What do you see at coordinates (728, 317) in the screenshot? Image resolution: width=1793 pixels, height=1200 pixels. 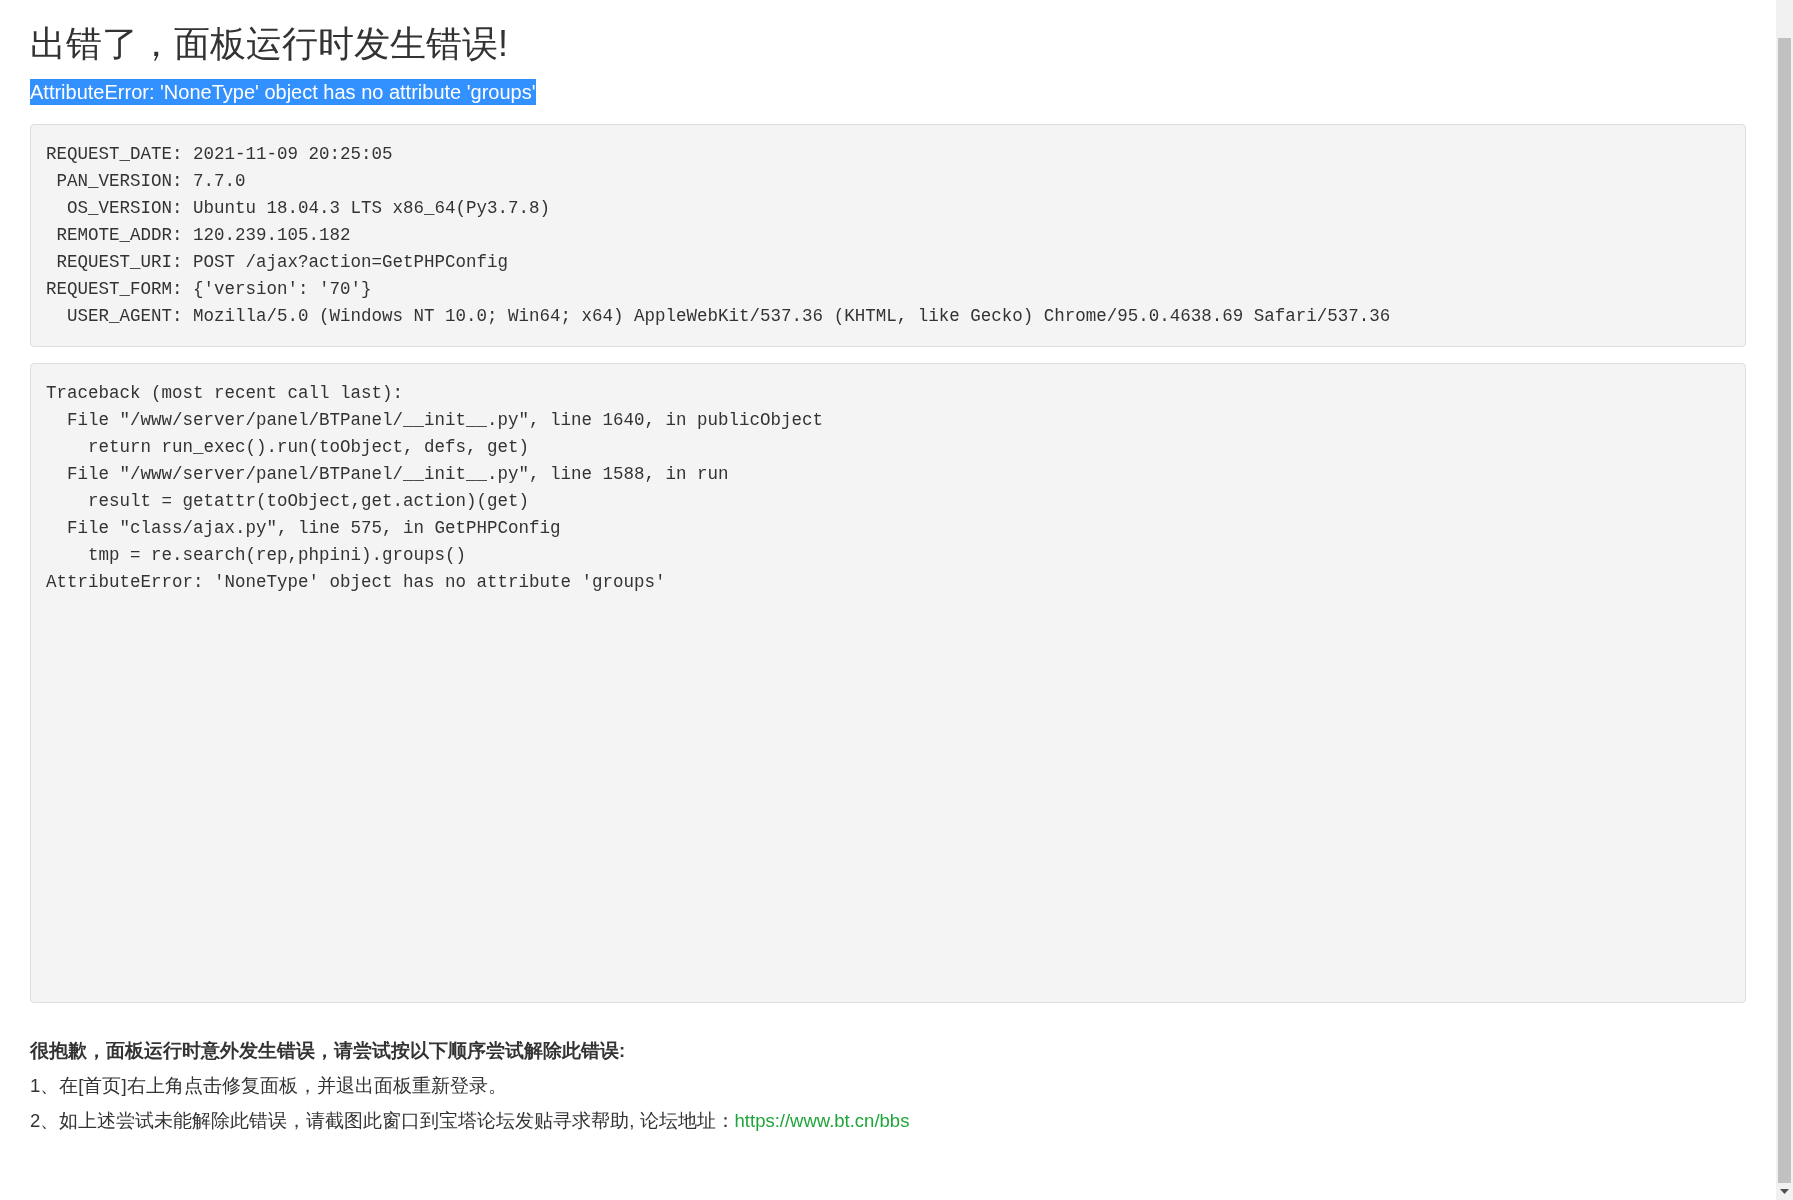 I see `code-line: USER_AGENT: Mozilla/5.0 (Windows NT 10.0; Win64; x64) AppleWebKit/537.36 (KHTML, like Gecko) Chrome/95.0.4638.69 Safari/537.36` at bounding box center [728, 317].